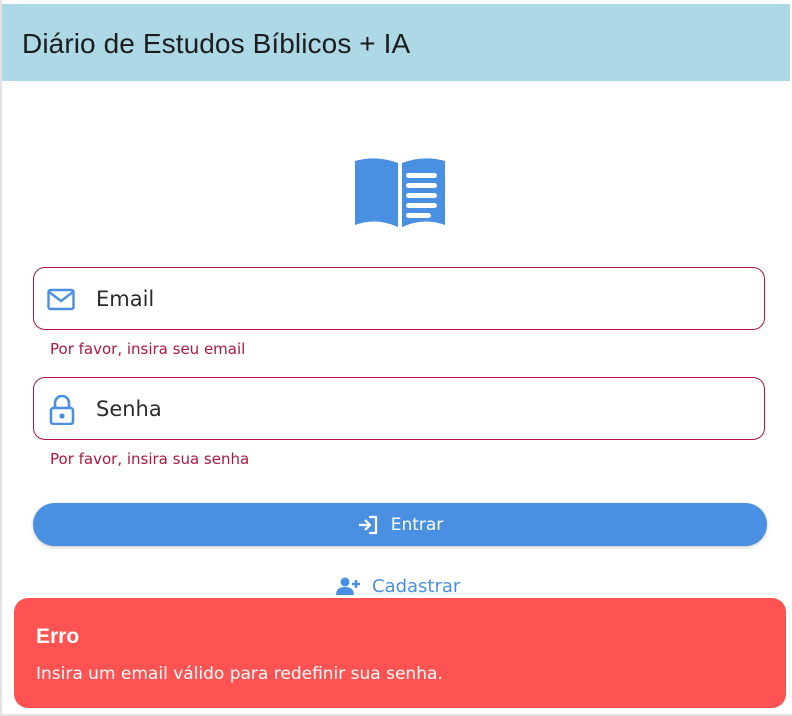 This screenshot has height=716, width=792. I want to click on password-field, so click(399, 408).